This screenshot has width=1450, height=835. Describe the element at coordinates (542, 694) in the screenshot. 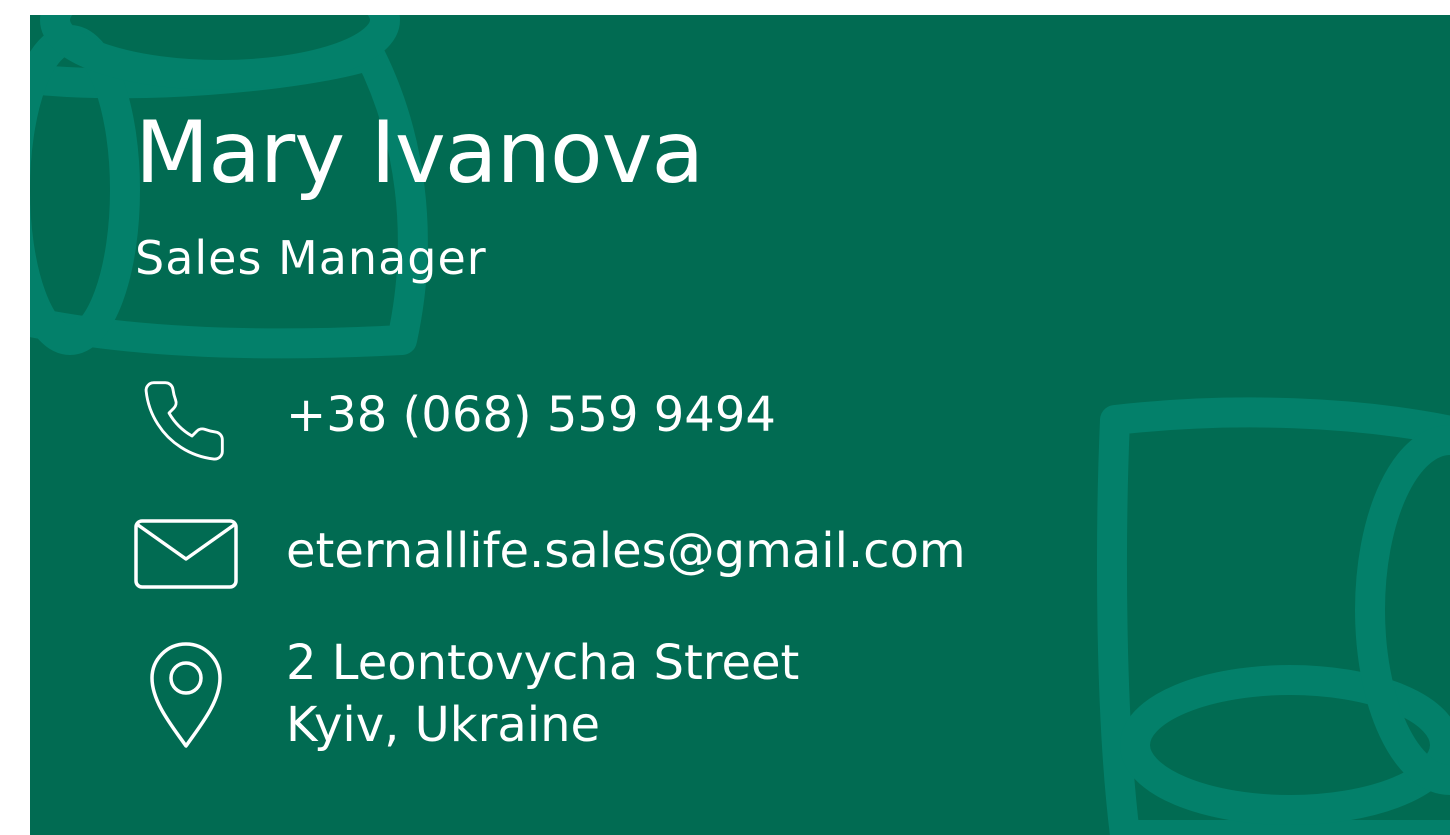

I see `postal-address: 2 Leontovycha Street Kyiv, Ukraine` at that location.